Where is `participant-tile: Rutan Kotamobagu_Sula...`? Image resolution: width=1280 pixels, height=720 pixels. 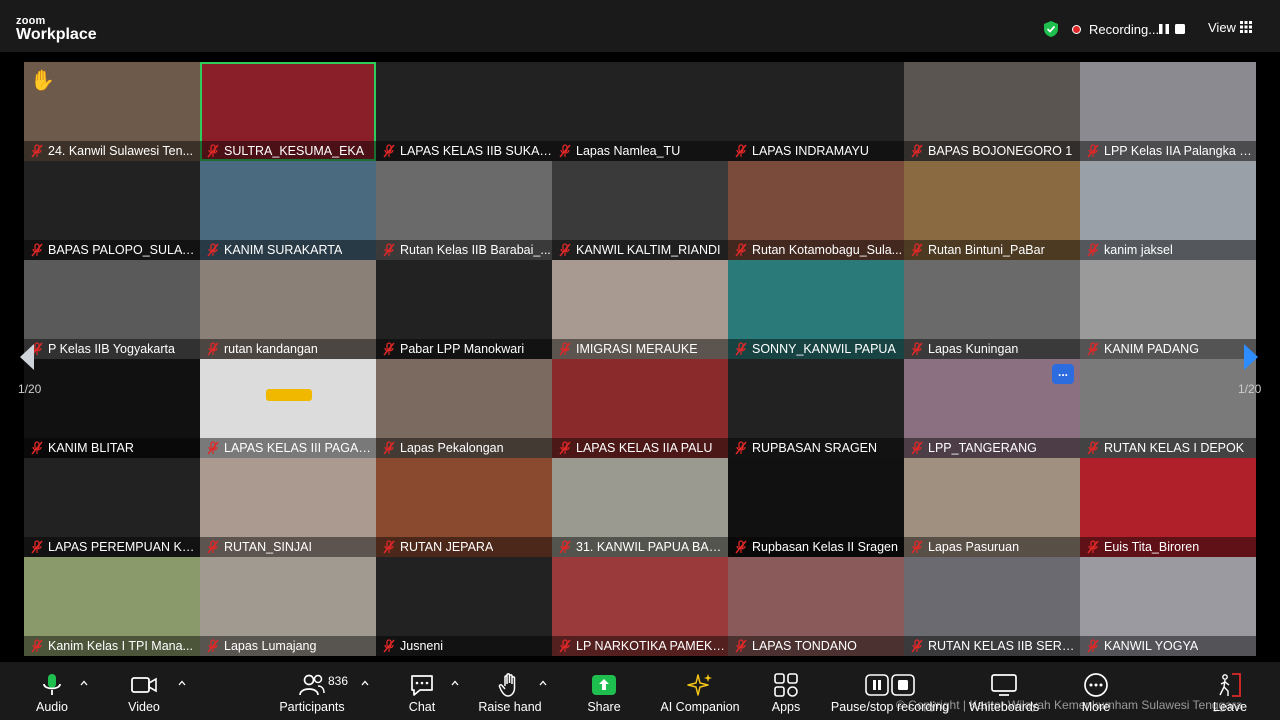
participant-tile: Rutan Kotamobagu_Sula... is located at coordinates (816, 210).